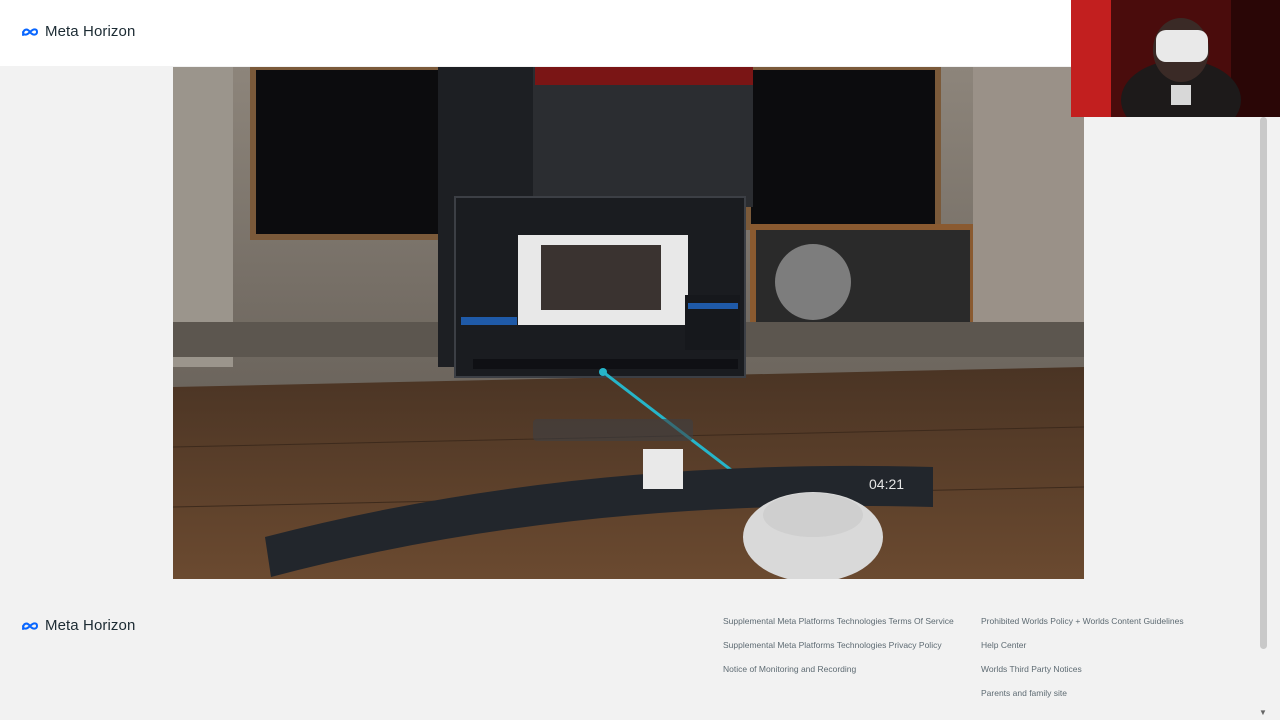 The height and width of the screenshot is (720, 1280). Describe the element at coordinates (1082, 651) in the screenshot. I see `help-center-link: Help Center` at that location.